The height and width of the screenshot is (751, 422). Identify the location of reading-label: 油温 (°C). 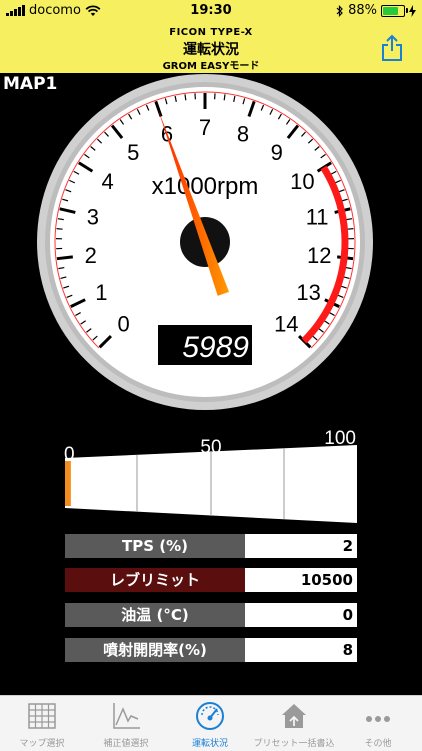
(155, 615).